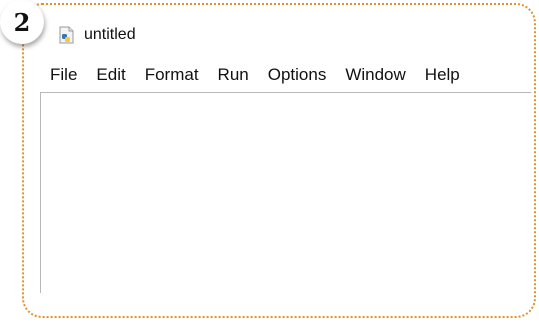 Image resolution: width=539 pixels, height=322 pixels. Describe the element at coordinates (297, 75) in the screenshot. I see `menu-options: Options` at that location.